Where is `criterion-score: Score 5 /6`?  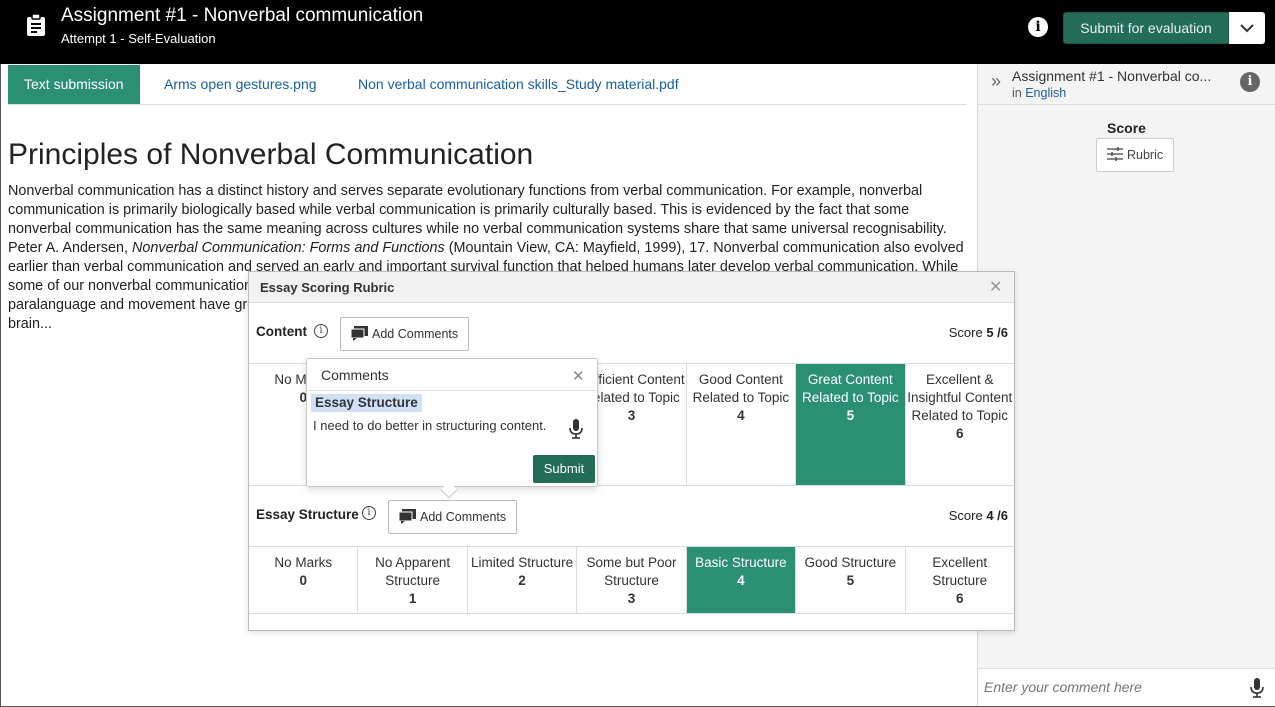
criterion-score: Score 5 /6 is located at coordinates (948, 332).